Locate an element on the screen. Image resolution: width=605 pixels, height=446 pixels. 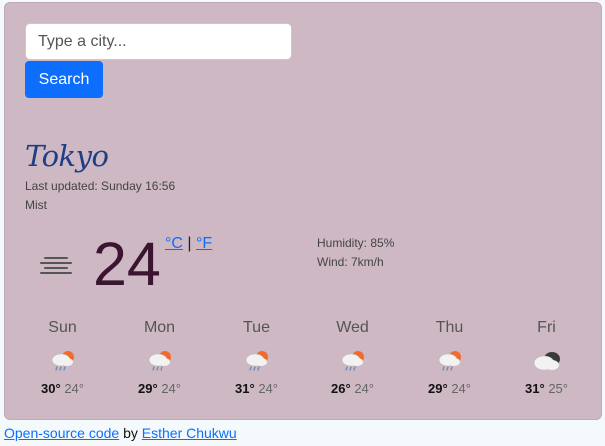
forecast-max: 26° is located at coordinates (341, 388).